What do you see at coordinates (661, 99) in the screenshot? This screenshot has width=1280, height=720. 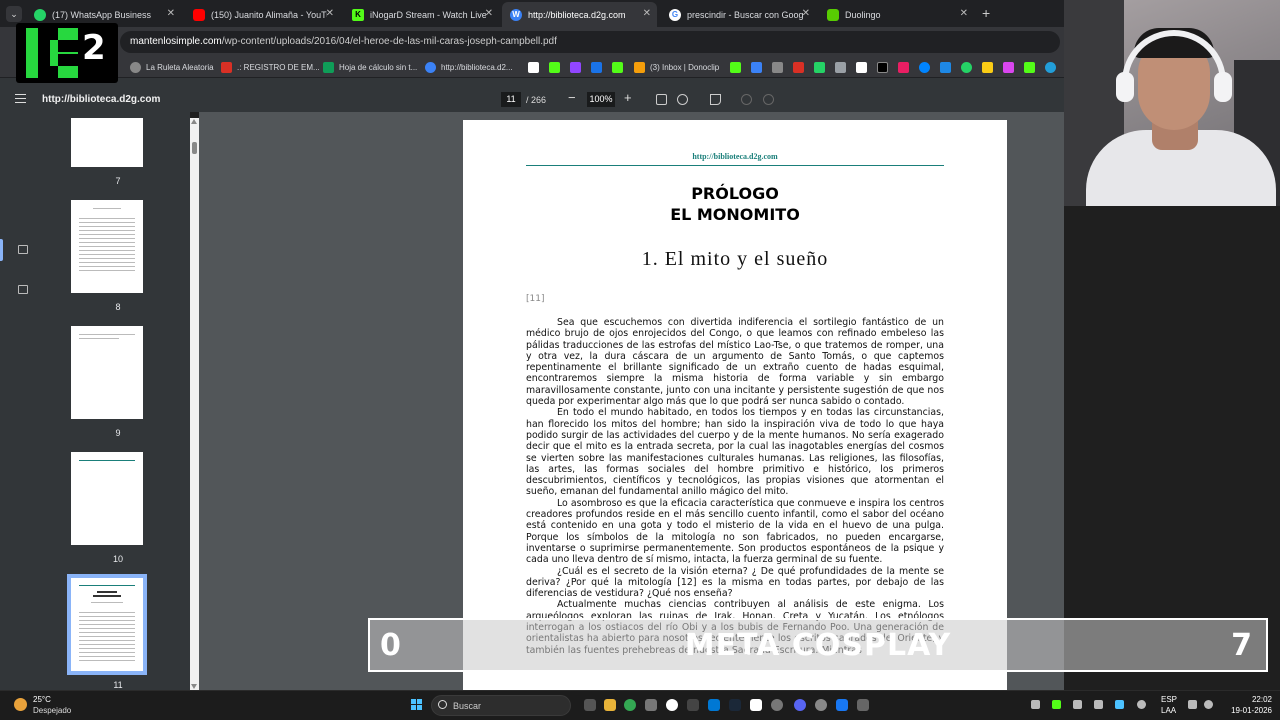 I see `fit-page-icon` at bounding box center [661, 99].